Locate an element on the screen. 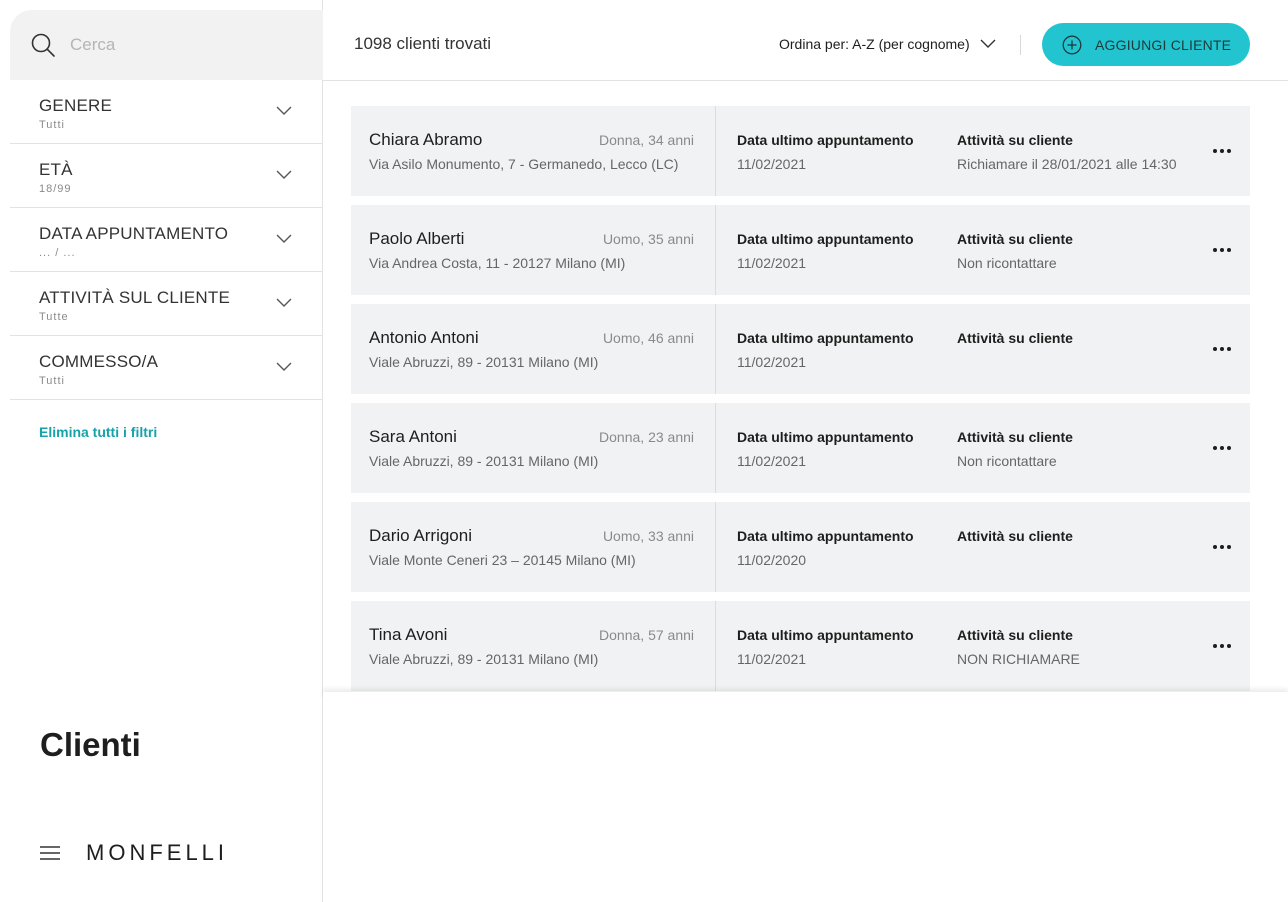 The height and width of the screenshot is (902, 1288). client-info: Donna, 34 anni is located at coordinates (646, 140).